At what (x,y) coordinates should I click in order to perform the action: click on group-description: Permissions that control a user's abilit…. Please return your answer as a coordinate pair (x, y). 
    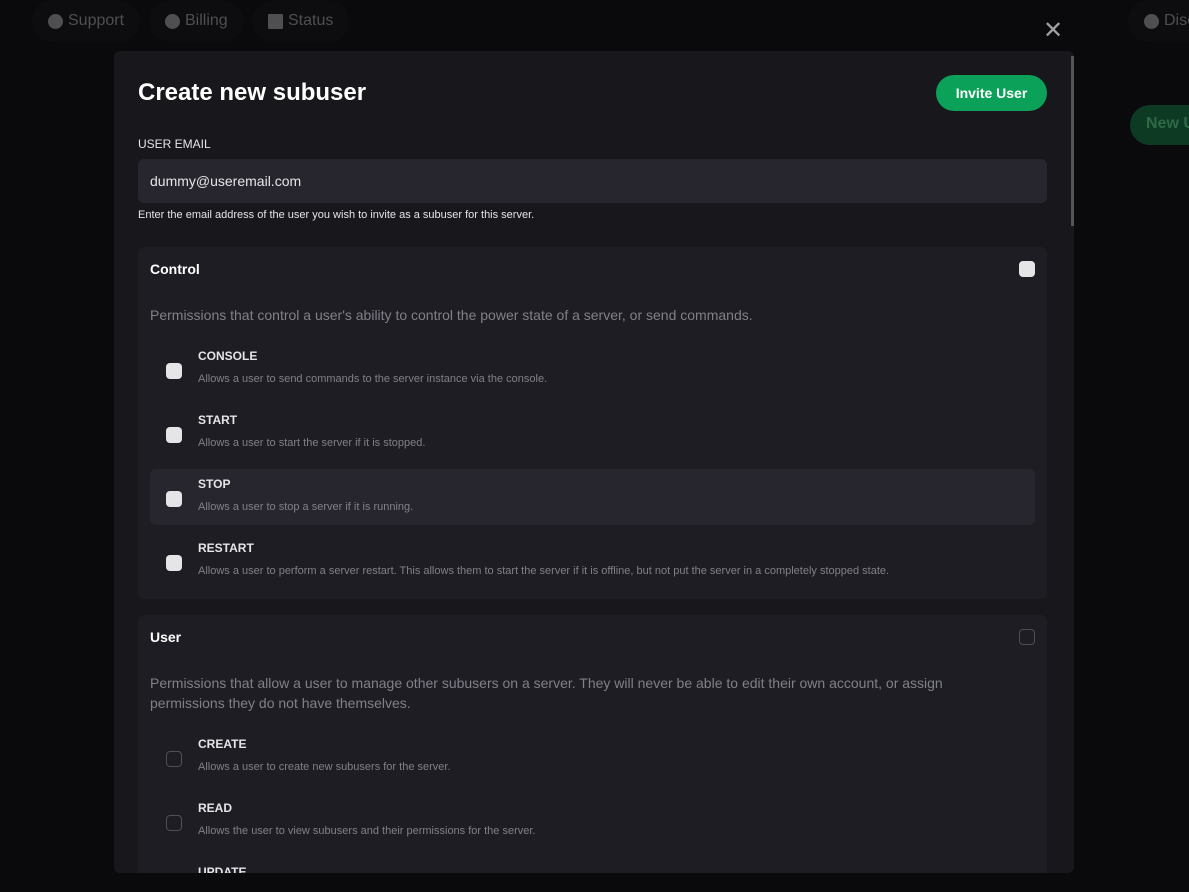
    Looking at the image, I should click on (451, 315).